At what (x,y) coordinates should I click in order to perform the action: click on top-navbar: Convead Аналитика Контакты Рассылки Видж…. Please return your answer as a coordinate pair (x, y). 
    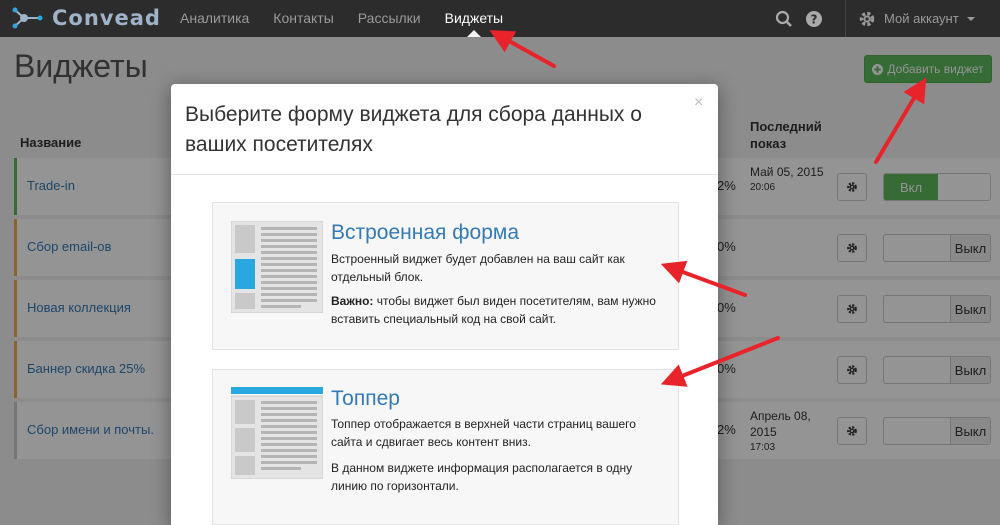
    Looking at the image, I should click on (500, 18).